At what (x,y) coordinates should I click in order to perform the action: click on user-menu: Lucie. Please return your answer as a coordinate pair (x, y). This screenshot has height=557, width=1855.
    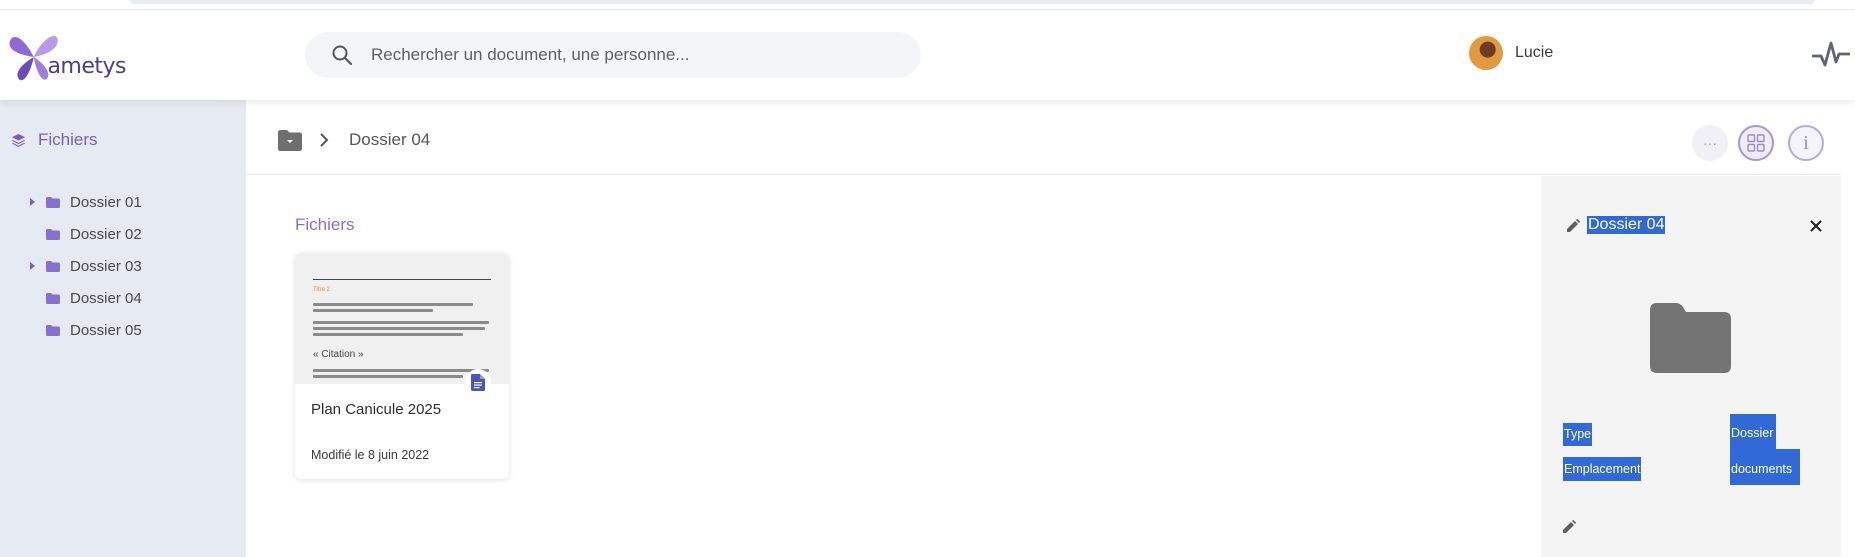
    Looking at the image, I should click on (1511, 53).